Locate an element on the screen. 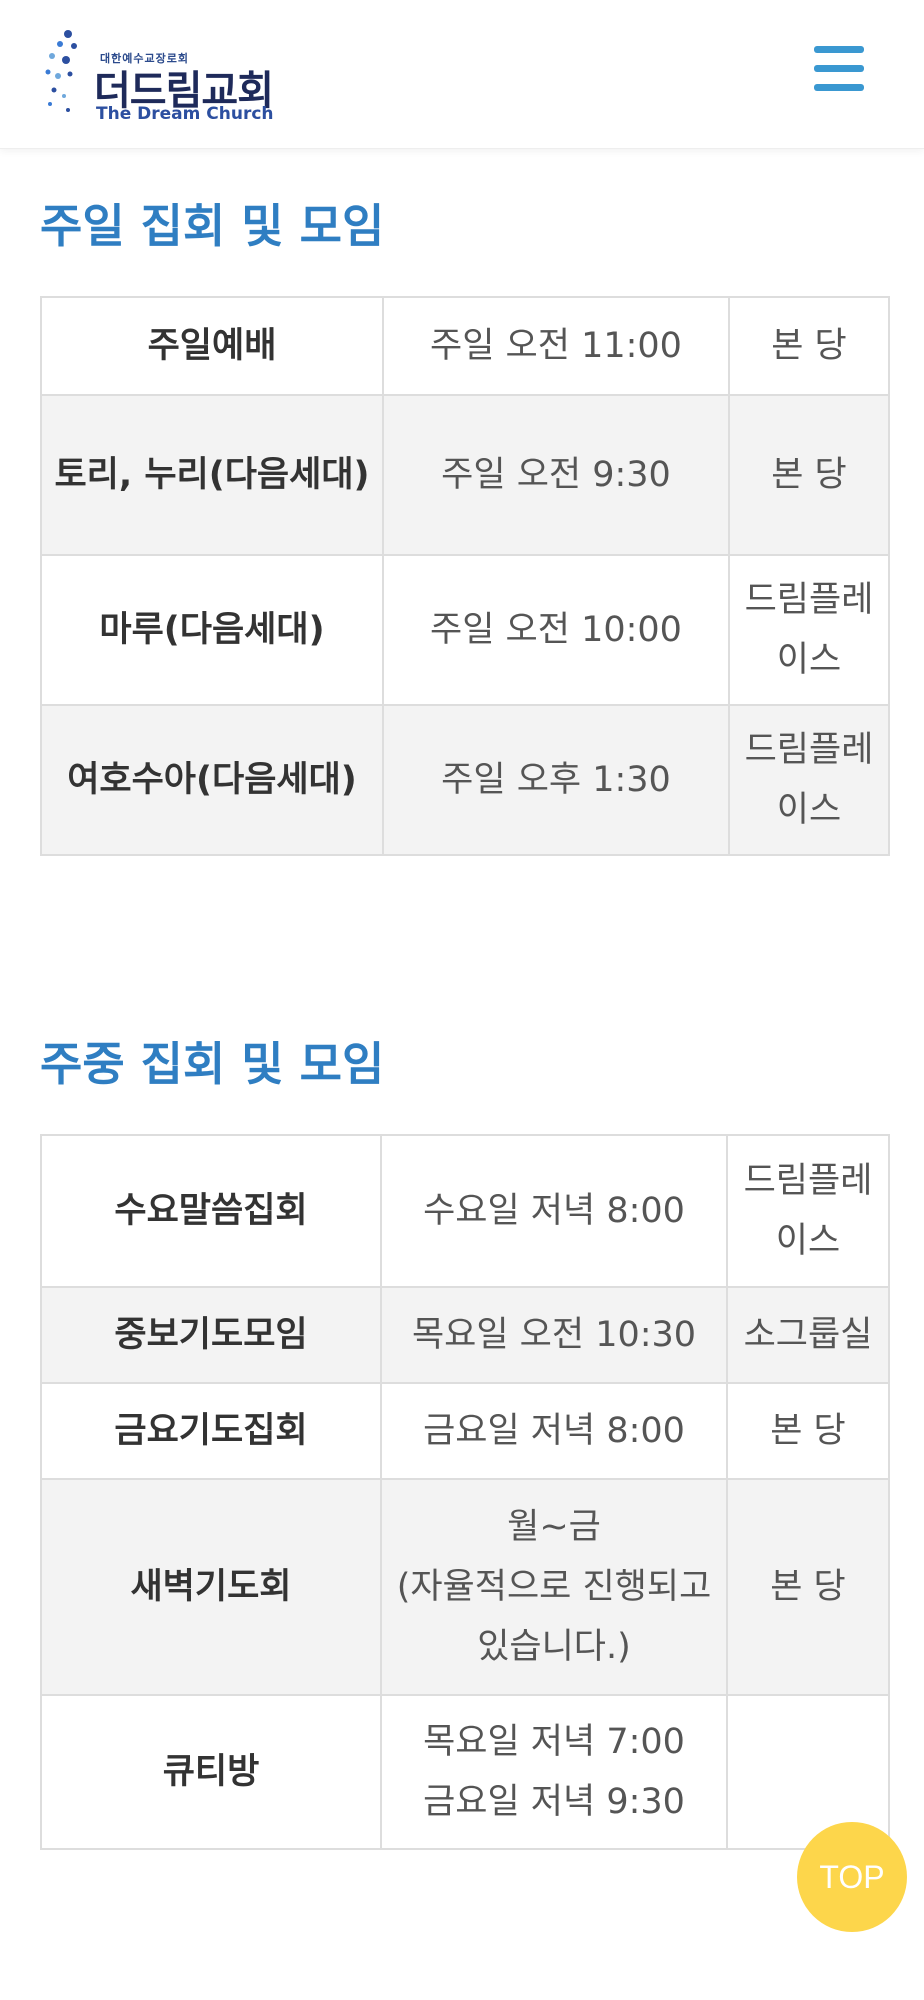 The image size is (924, 2000). meeting-time: 월~금 (자율적으로 진행되고 있습니다.) is located at coordinates (554, 1587).